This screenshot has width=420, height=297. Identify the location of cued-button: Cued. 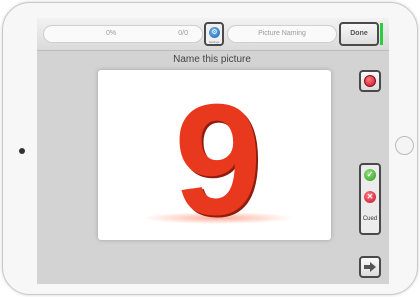
(370, 220).